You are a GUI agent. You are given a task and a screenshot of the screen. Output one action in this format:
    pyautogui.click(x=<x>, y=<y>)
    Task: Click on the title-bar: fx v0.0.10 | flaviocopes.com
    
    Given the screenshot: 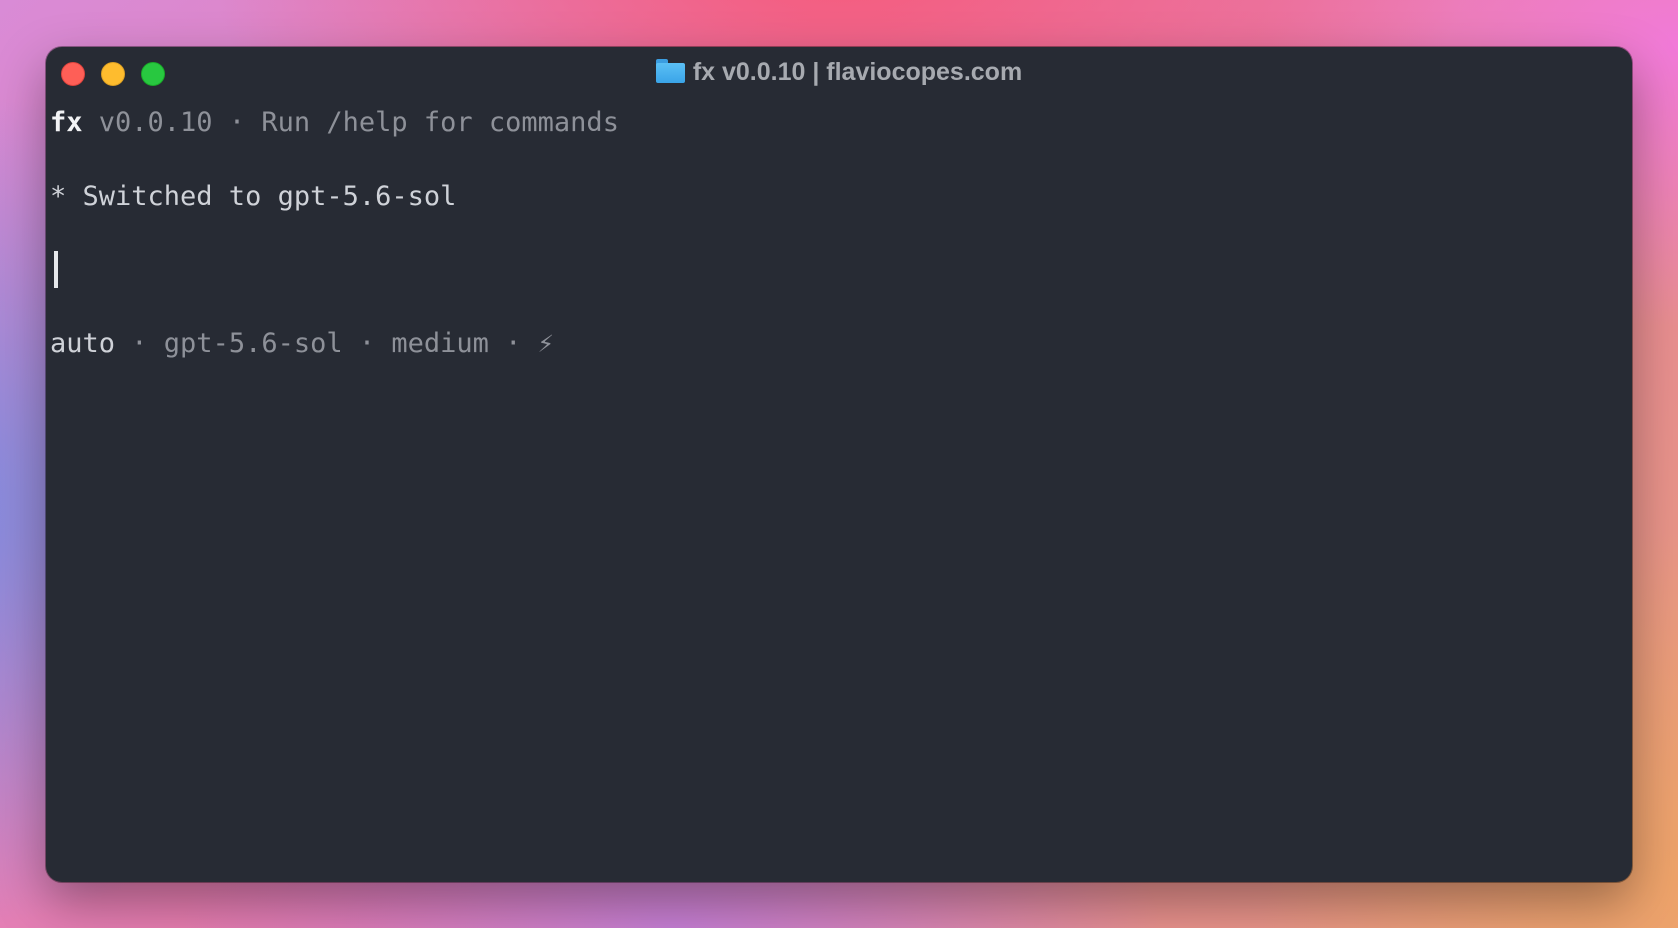 What is the action you would take?
    pyautogui.click(x=839, y=72)
    